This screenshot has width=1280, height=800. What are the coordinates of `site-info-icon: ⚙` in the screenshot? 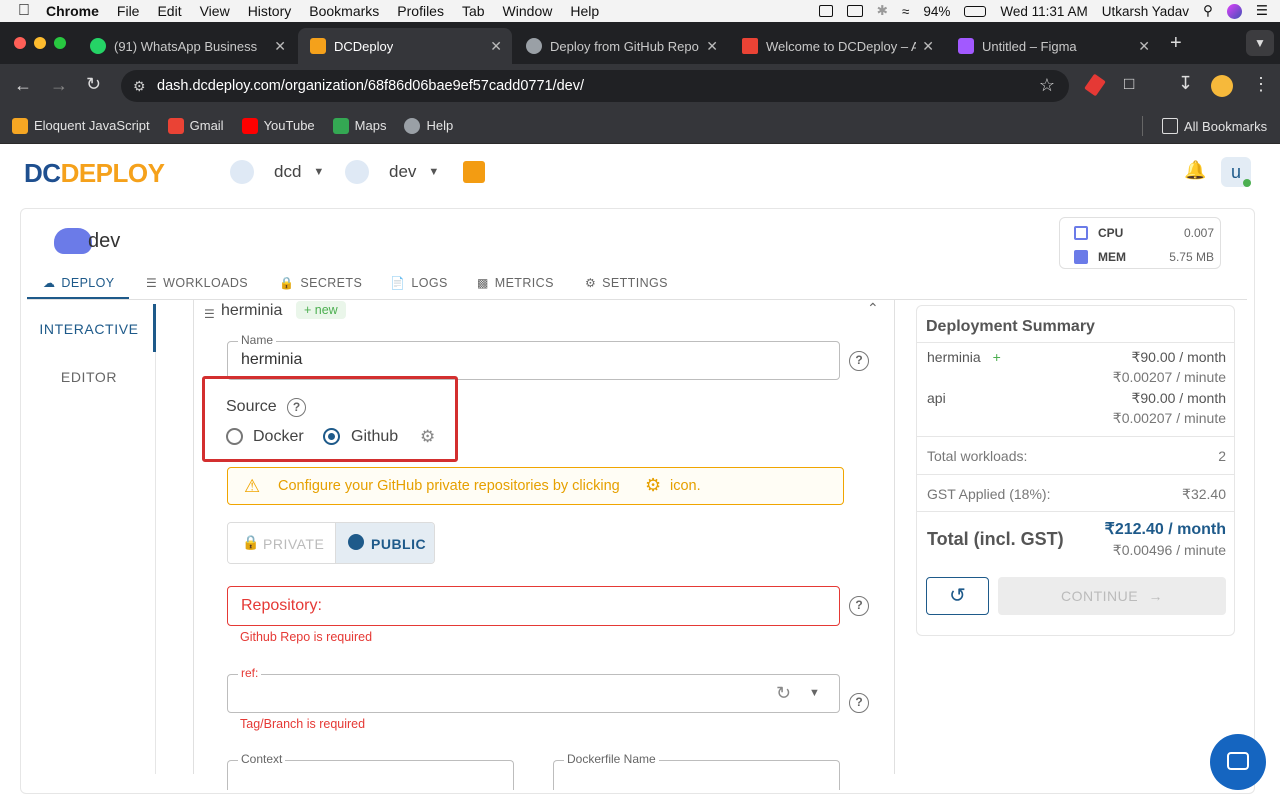 It's located at (139, 86).